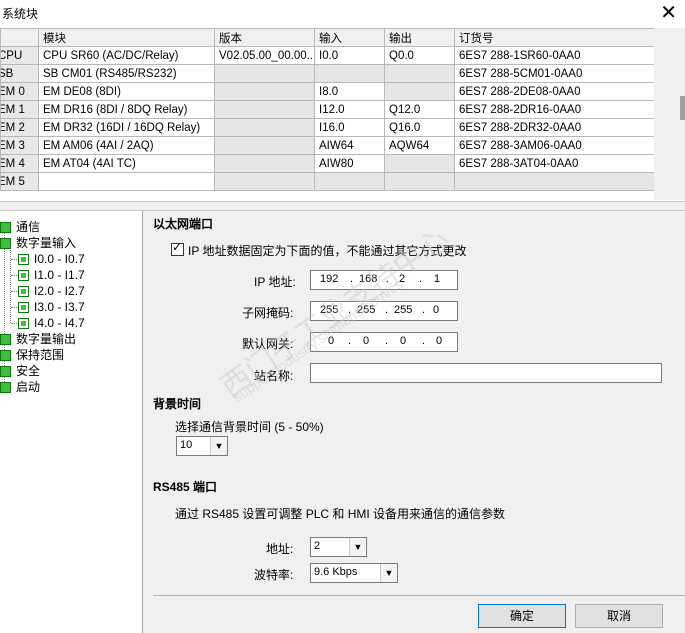 This screenshot has height=633, width=685. I want to click on input-cell: I0.0, so click(349, 55).